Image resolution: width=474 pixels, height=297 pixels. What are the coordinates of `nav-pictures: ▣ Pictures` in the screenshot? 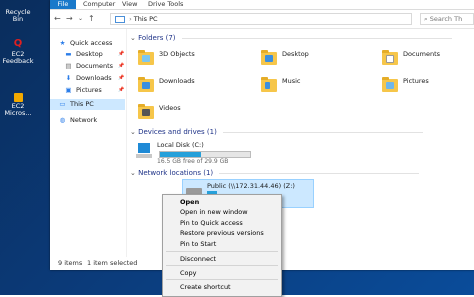 It's located at (83, 90).